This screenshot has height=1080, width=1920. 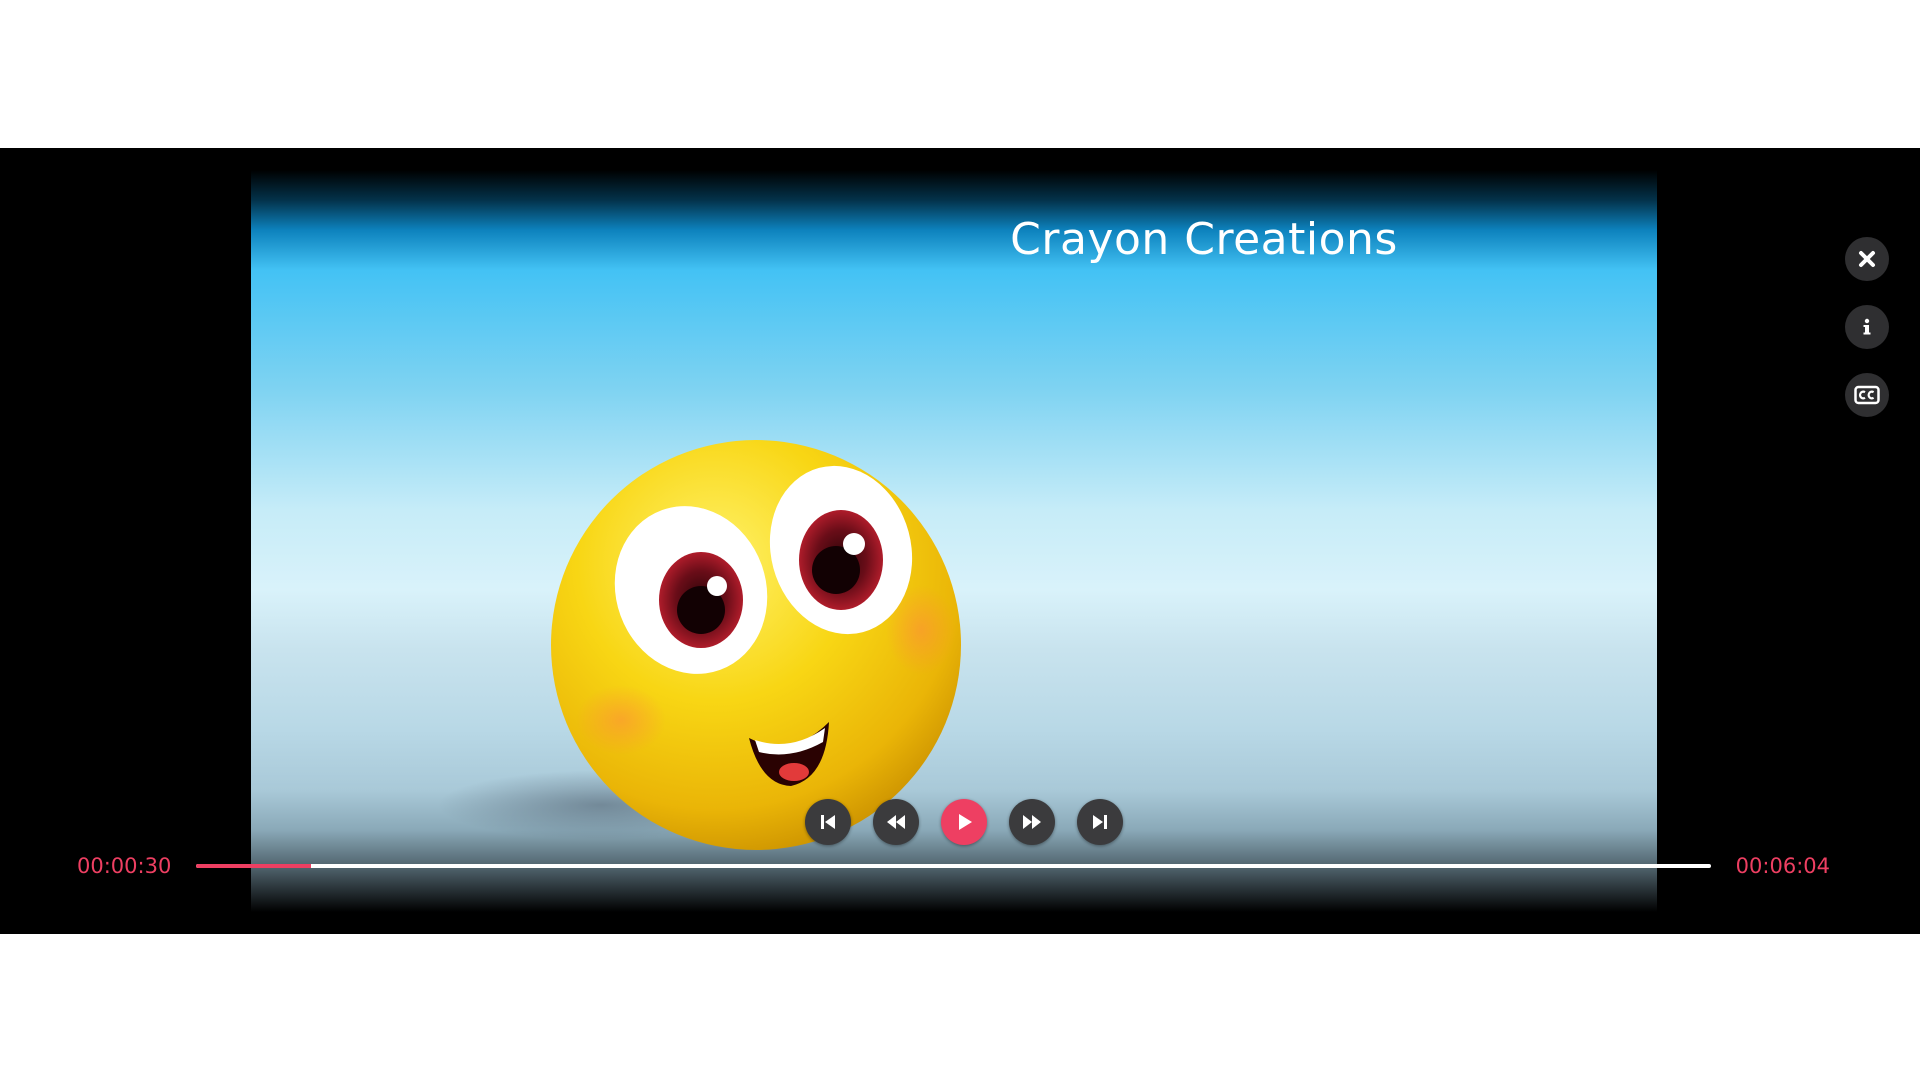 I want to click on skip-next-icon, so click(x=1100, y=822).